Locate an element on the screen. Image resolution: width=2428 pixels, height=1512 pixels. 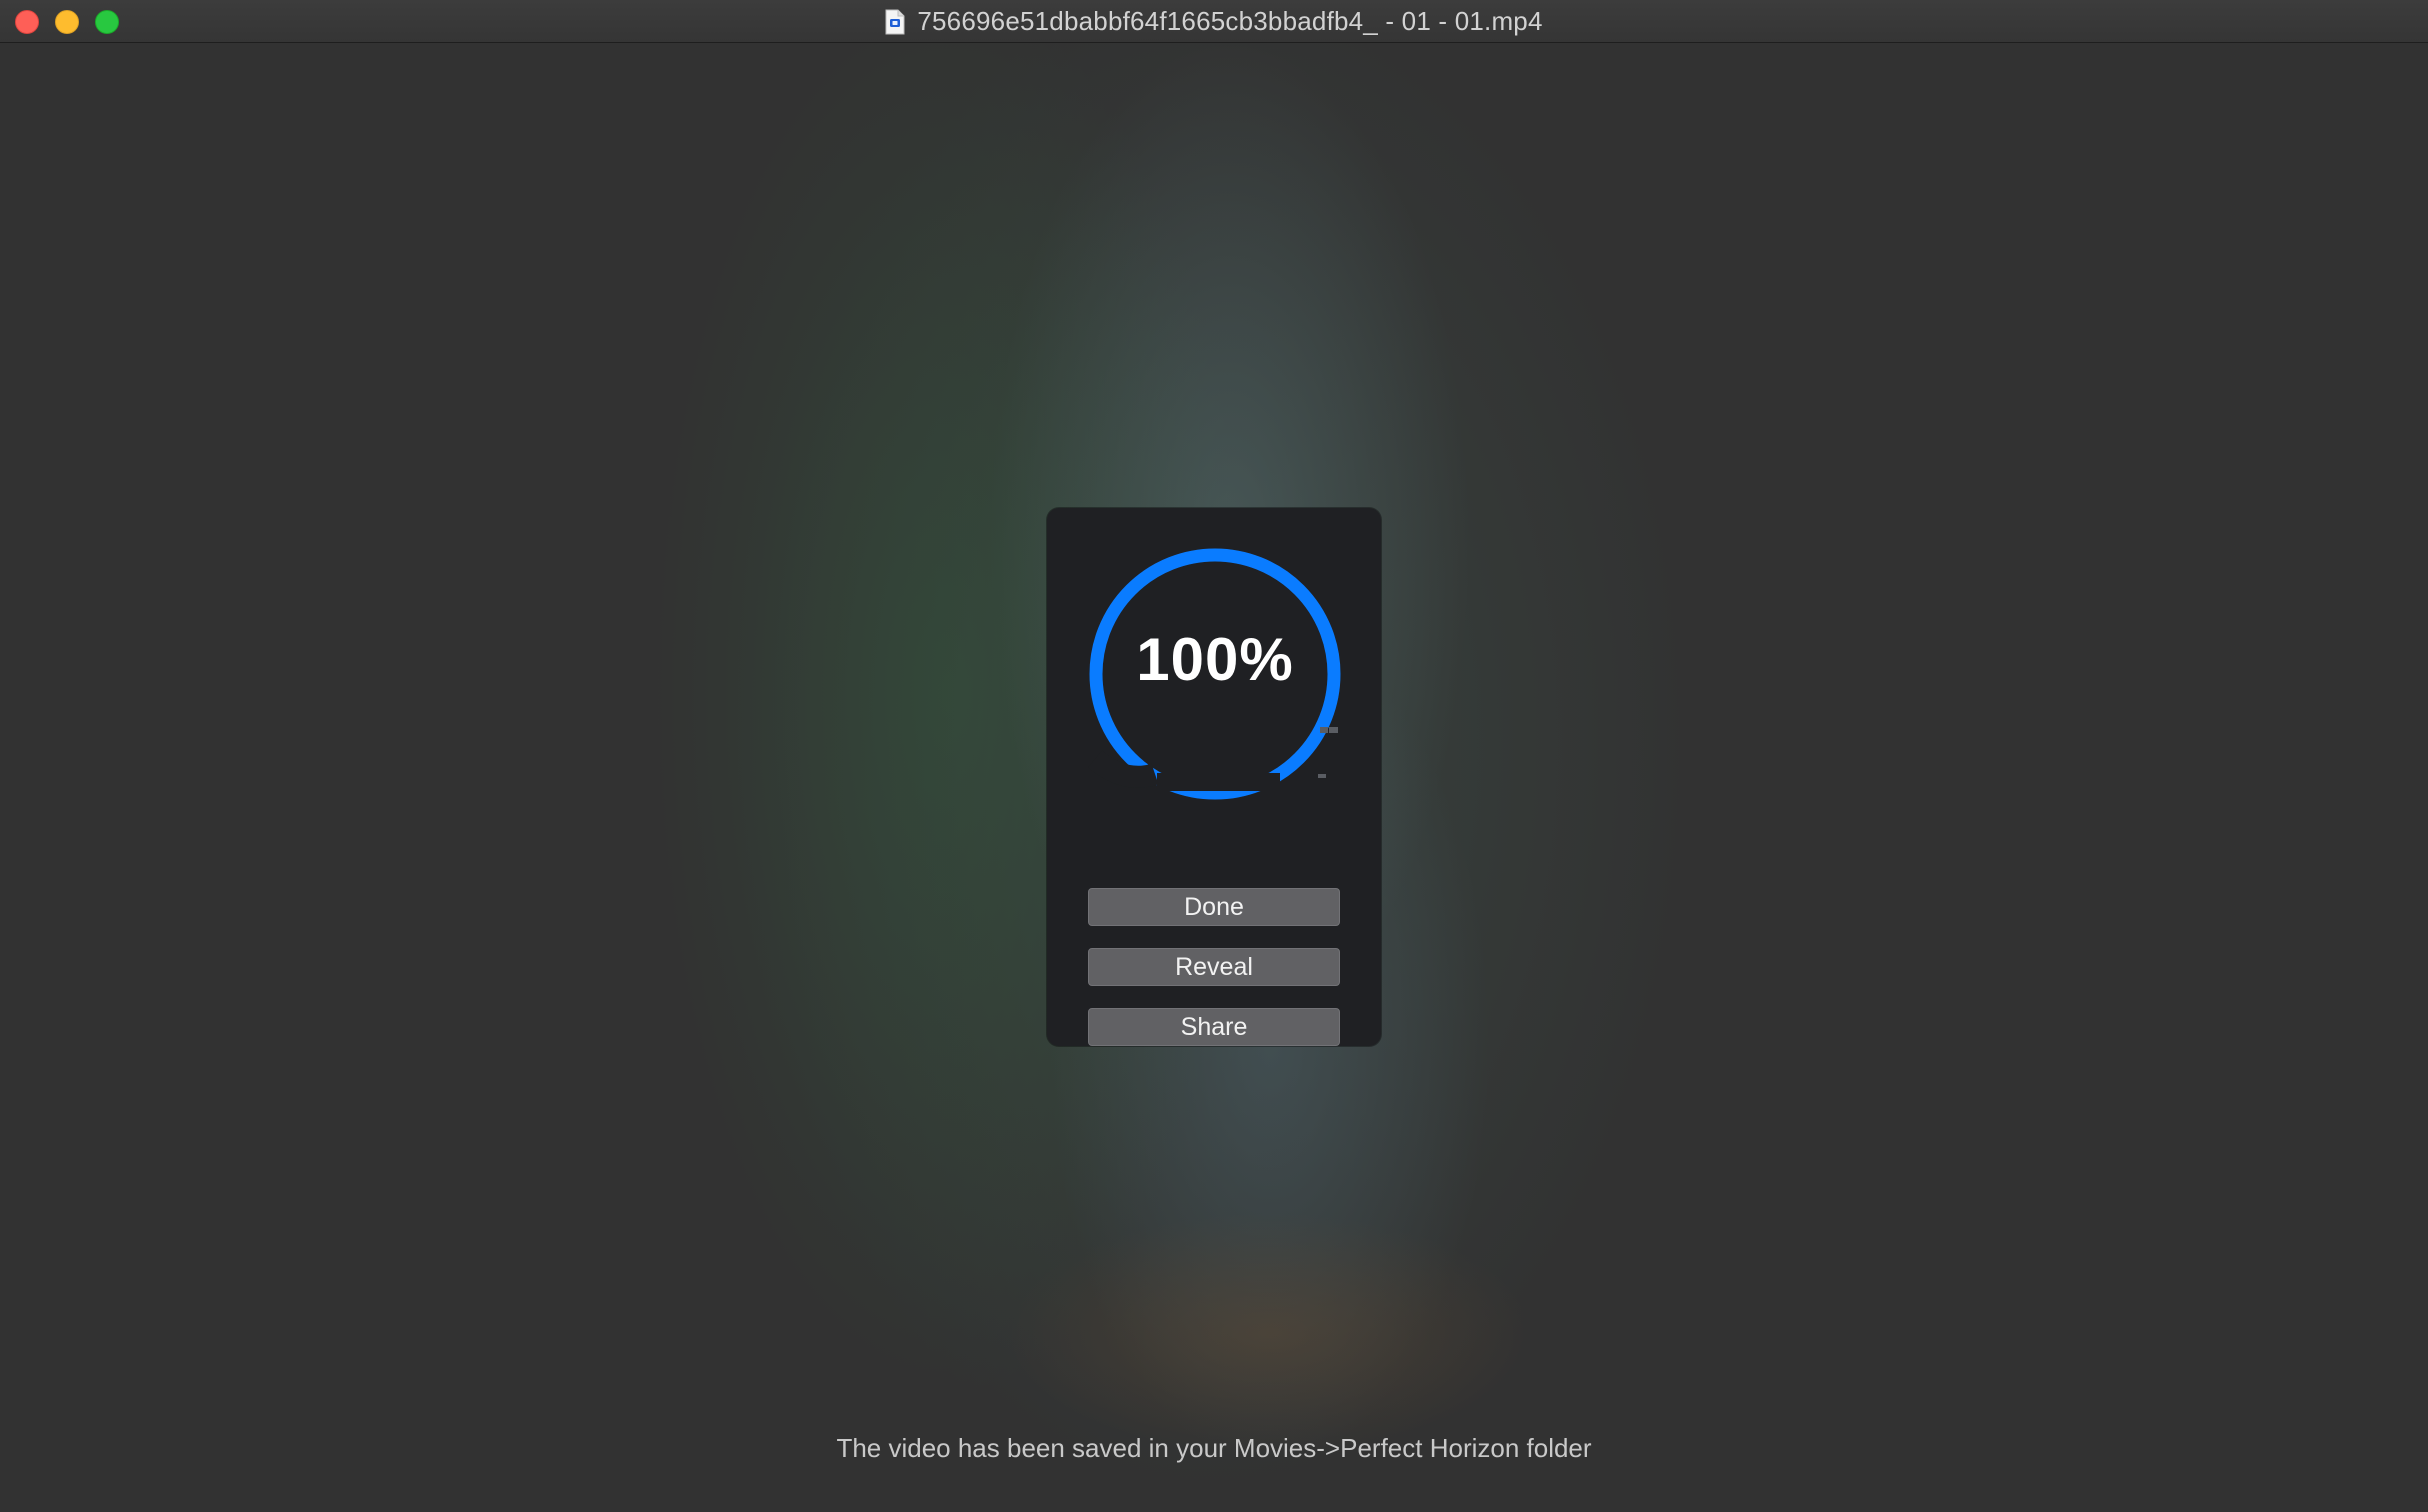
progress-ring: 100% is located at coordinates (1215, 674).